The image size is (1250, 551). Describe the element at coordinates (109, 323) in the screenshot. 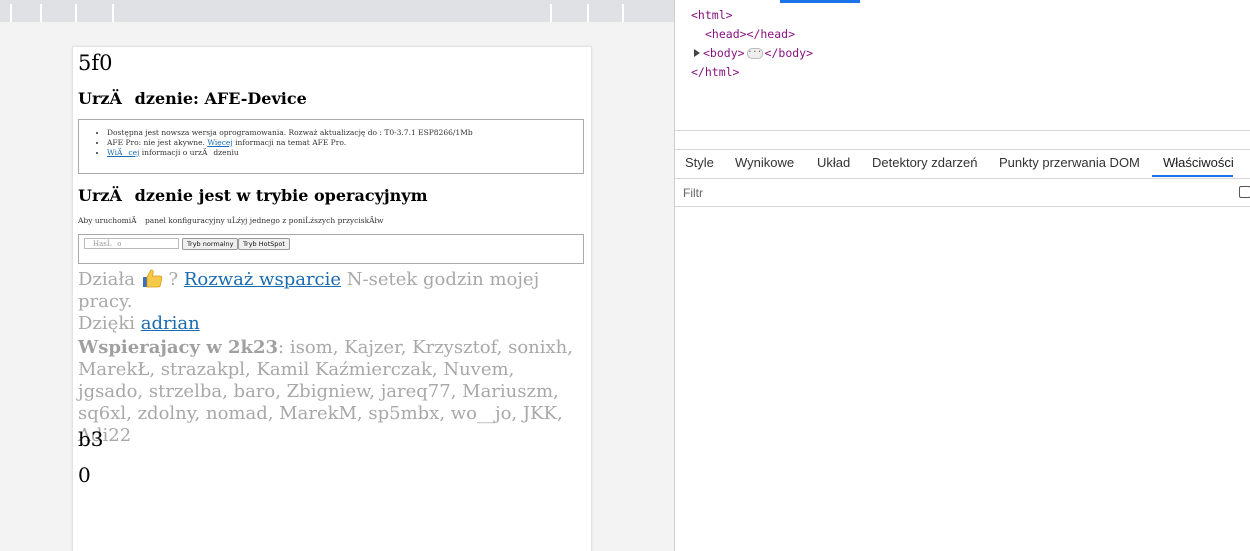

I see `thanks-text: Dzięki` at that location.